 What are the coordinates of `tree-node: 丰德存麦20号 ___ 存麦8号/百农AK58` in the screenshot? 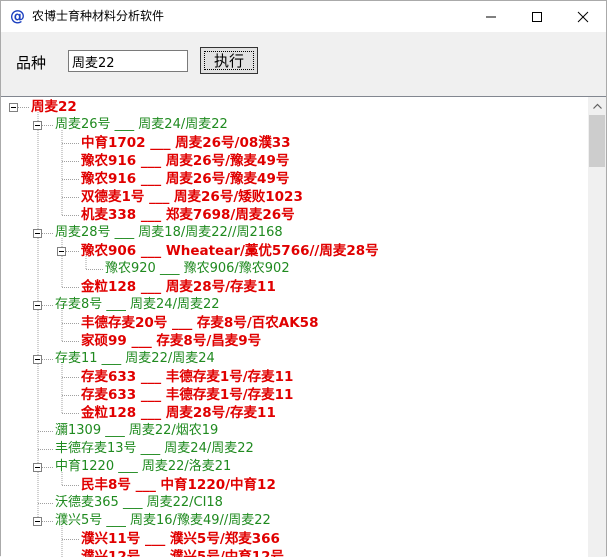 It's located at (199, 323).